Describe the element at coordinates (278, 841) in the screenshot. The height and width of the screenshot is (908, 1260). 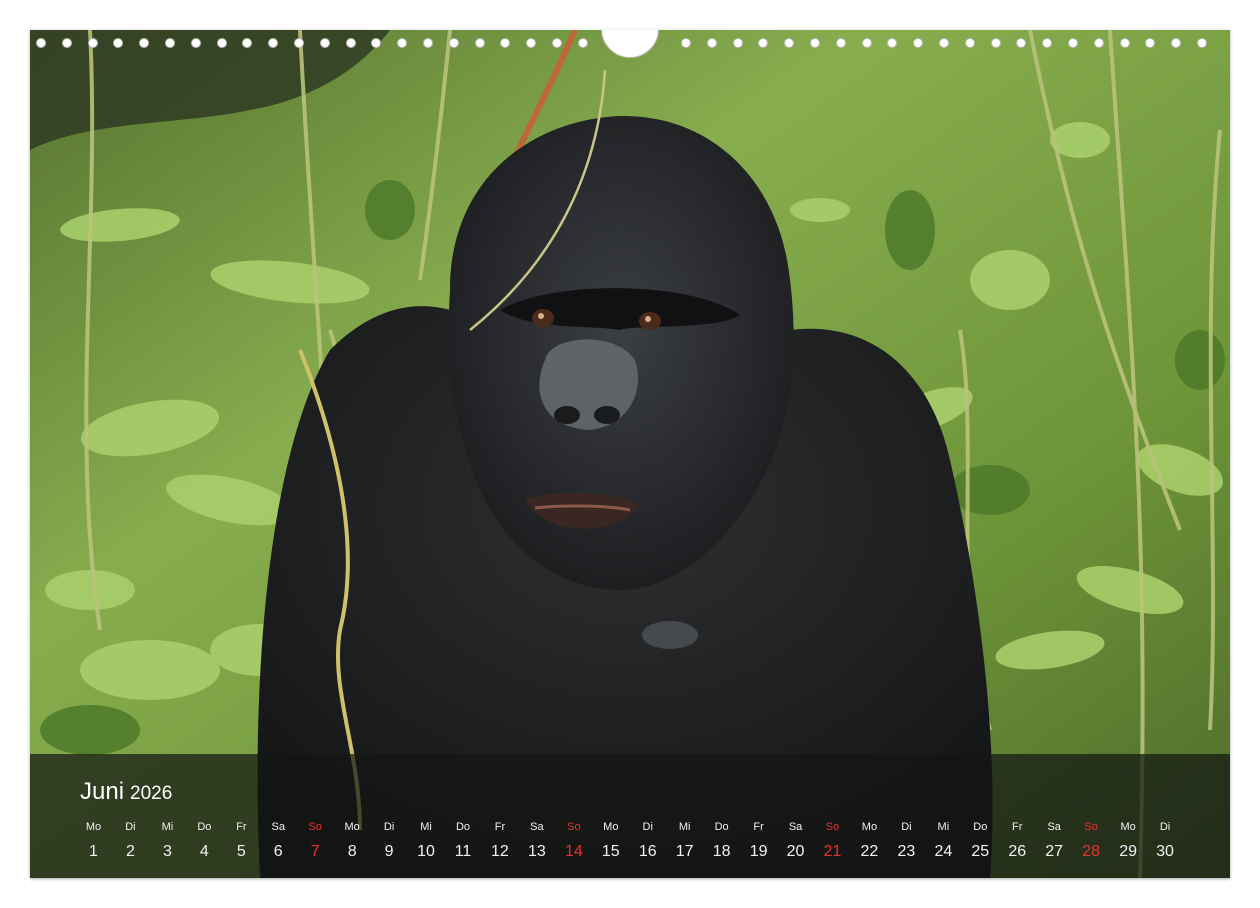
I see `calendar-day: Sa 6` at that location.